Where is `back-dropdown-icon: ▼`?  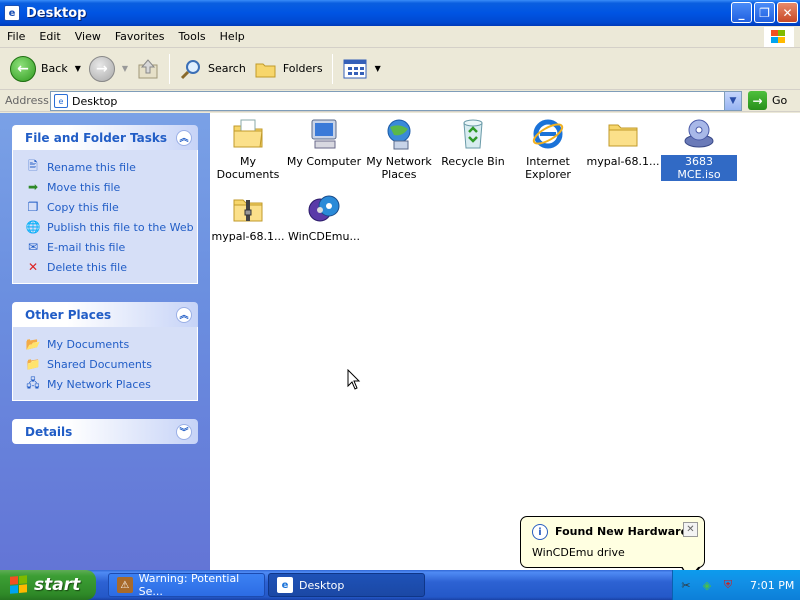 back-dropdown-icon: ▼ is located at coordinates (78, 68).